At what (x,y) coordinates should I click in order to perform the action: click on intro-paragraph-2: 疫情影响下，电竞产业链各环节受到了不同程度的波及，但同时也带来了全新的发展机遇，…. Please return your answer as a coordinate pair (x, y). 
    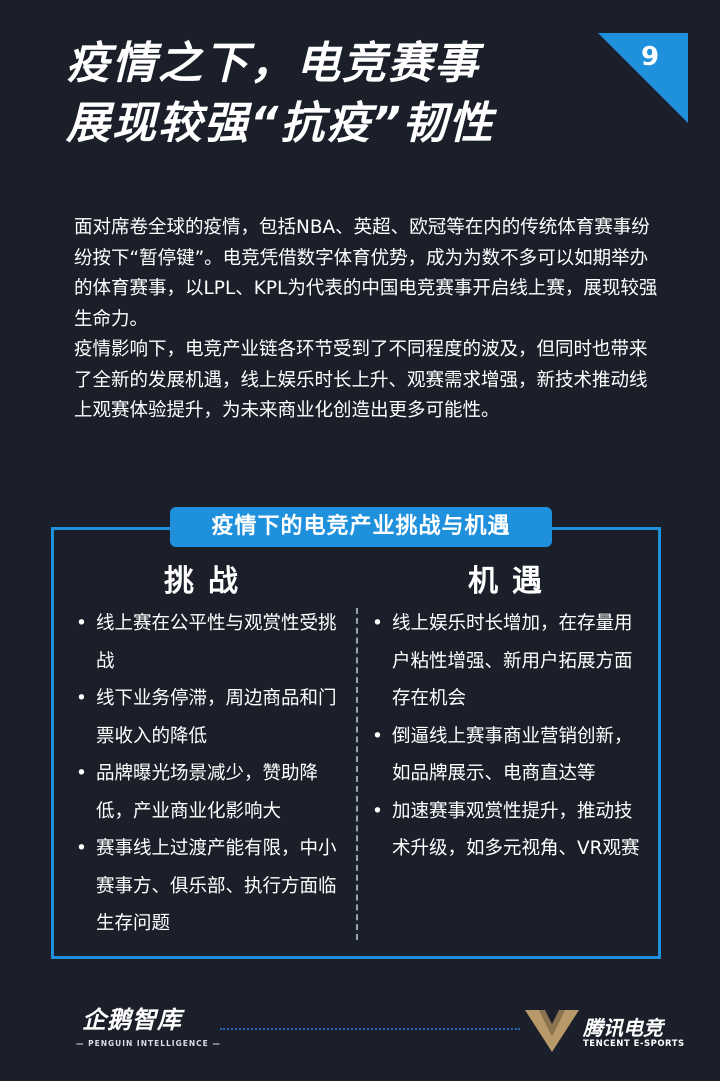
    Looking at the image, I should click on (361, 380).